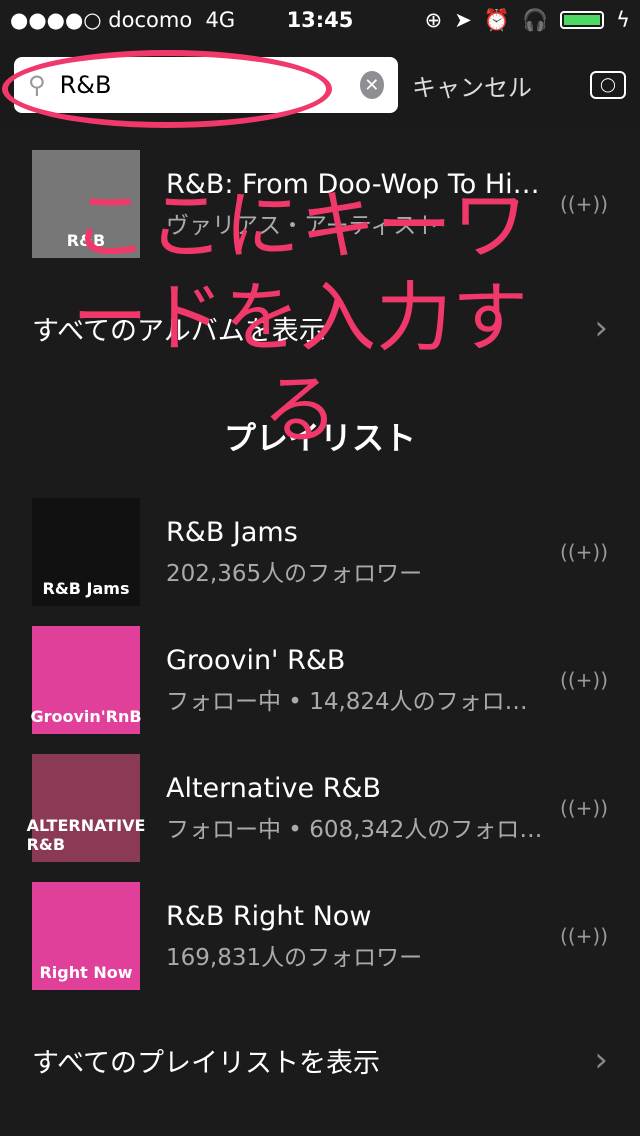 The width and height of the screenshot is (640, 1136). What do you see at coordinates (256, 660) in the screenshot?
I see `playlist-title: Groovin' R&B` at bounding box center [256, 660].